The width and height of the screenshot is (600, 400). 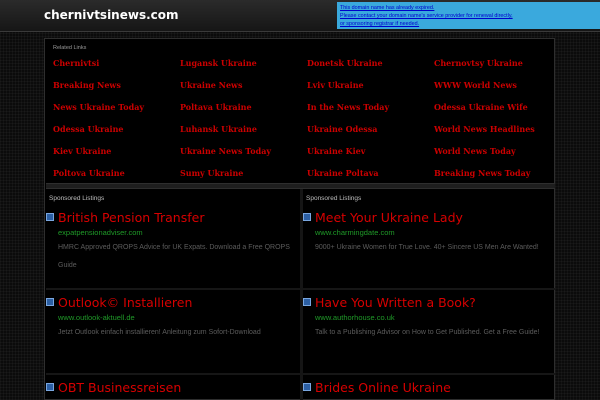 What do you see at coordinates (431, 232) in the screenshot?
I see `listing-url: www.charmingdate.com` at bounding box center [431, 232].